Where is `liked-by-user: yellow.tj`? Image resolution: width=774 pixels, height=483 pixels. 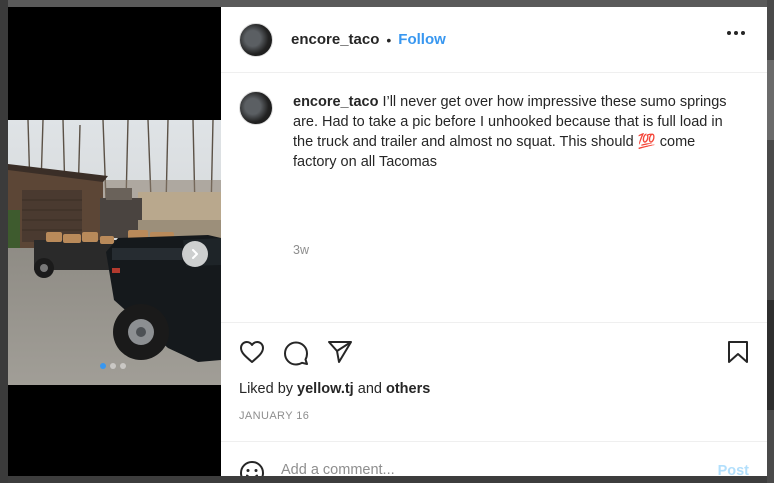 liked-by-user: yellow.tj is located at coordinates (325, 389).